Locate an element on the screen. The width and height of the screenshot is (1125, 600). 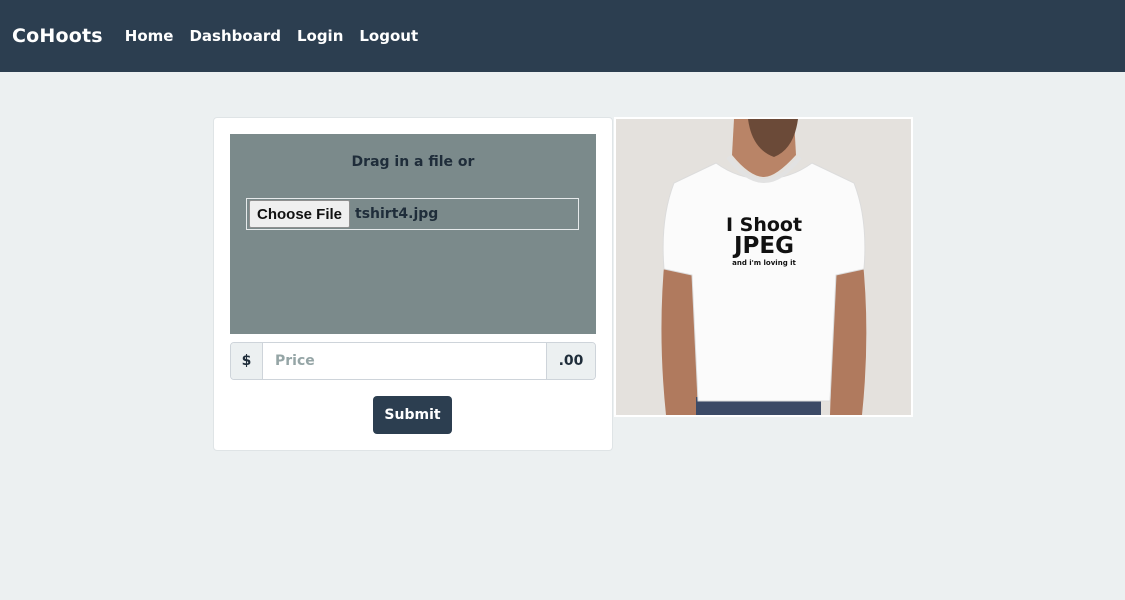
nav-link-logout: Logout is located at coordinates (388, 36).